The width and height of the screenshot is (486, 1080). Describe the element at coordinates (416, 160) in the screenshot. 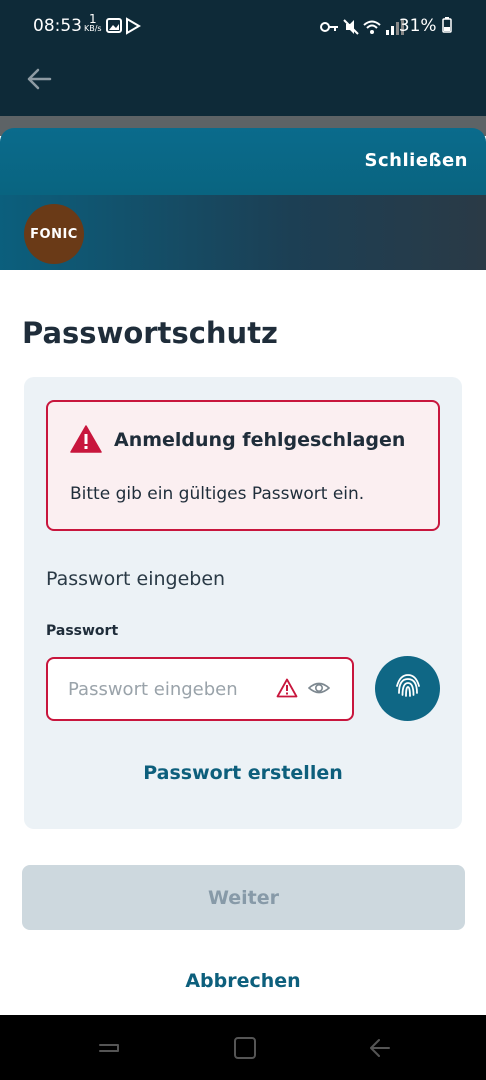

I see `close-button: Schließen` at that location.